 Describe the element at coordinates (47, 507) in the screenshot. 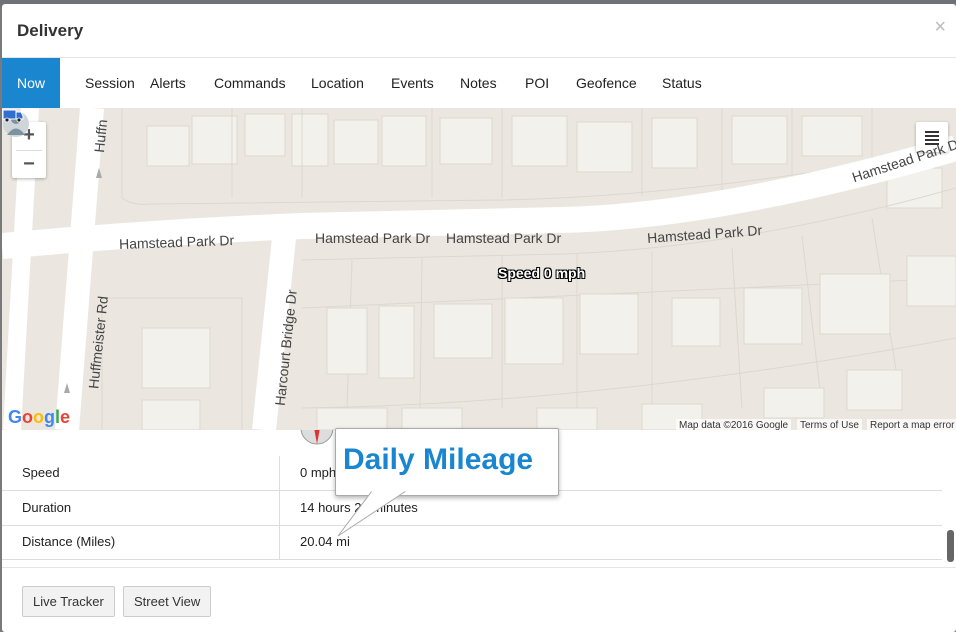

I see `detail-label: Duration` at that location.